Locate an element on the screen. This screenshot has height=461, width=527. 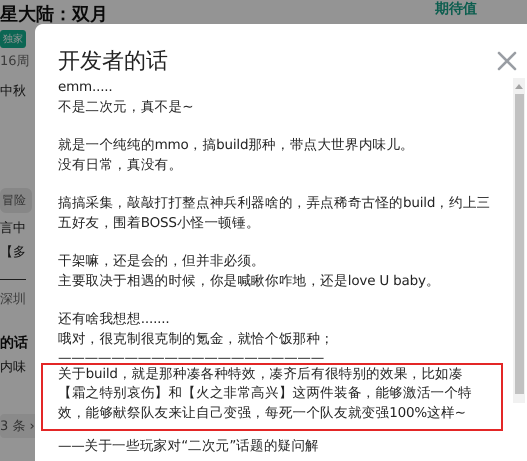
scrollbar-thumb is located at coordinates (519, 244).